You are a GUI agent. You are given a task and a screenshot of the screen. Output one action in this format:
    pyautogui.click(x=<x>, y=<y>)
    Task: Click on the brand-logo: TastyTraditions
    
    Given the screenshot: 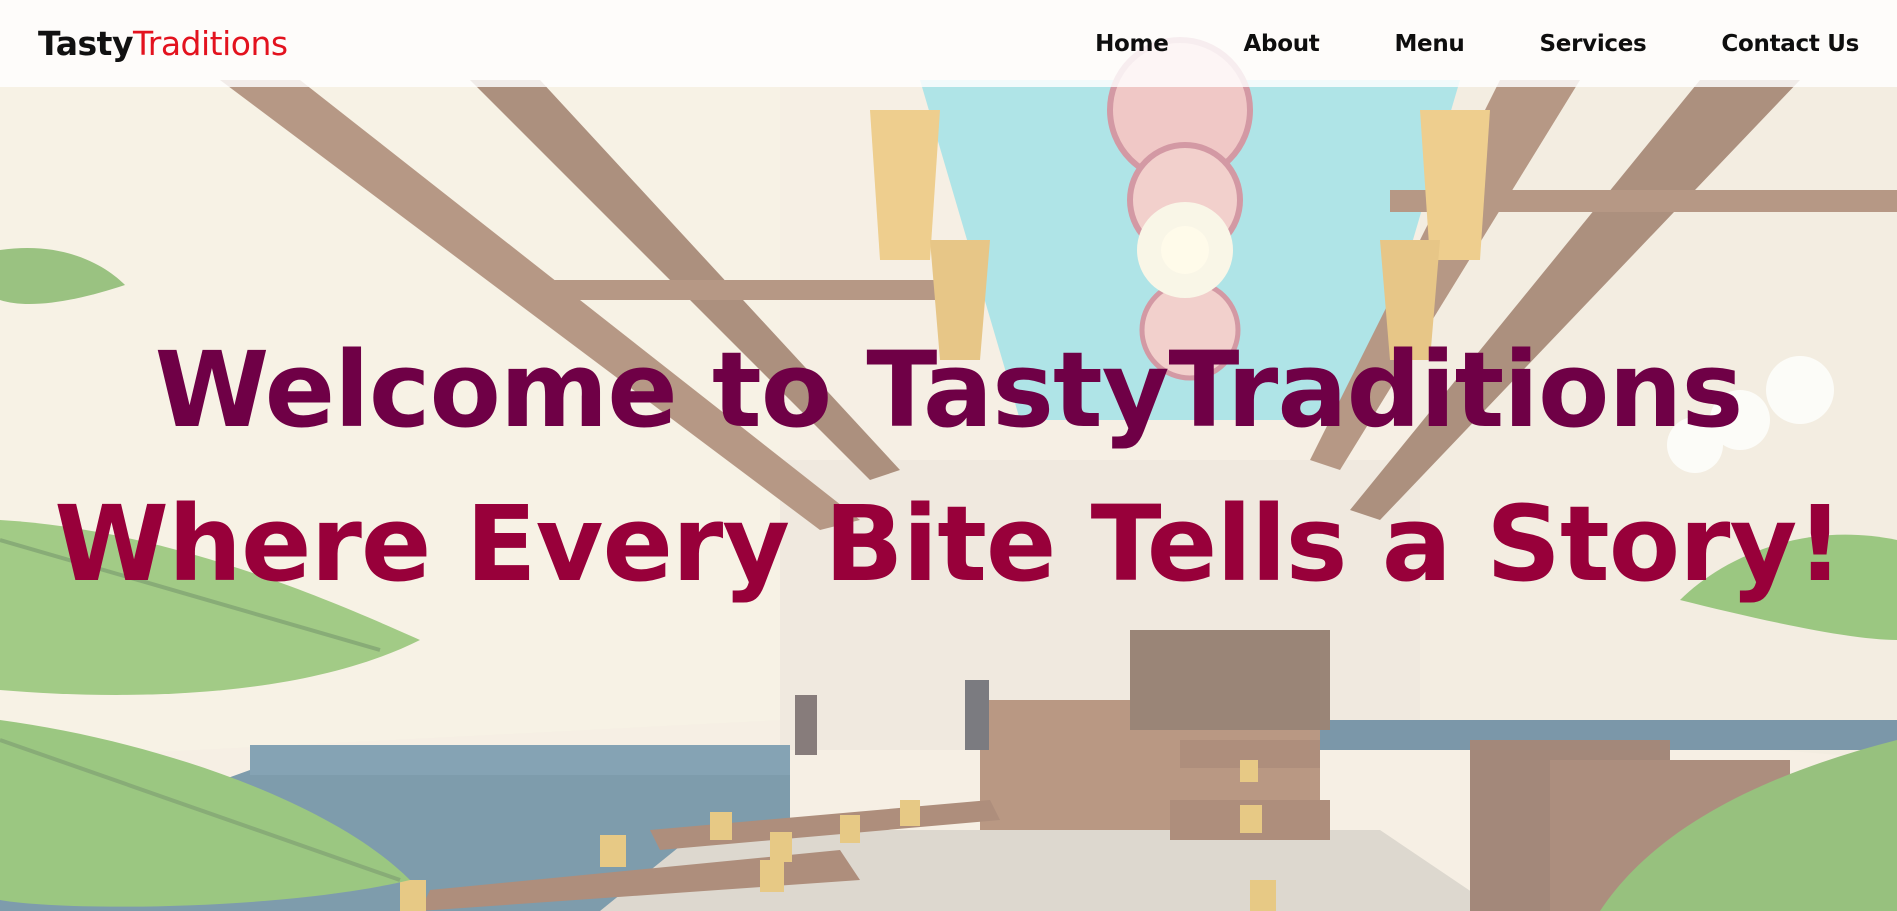 What is the action you would take?
    pyautogui.click(x=163, y=43)
    